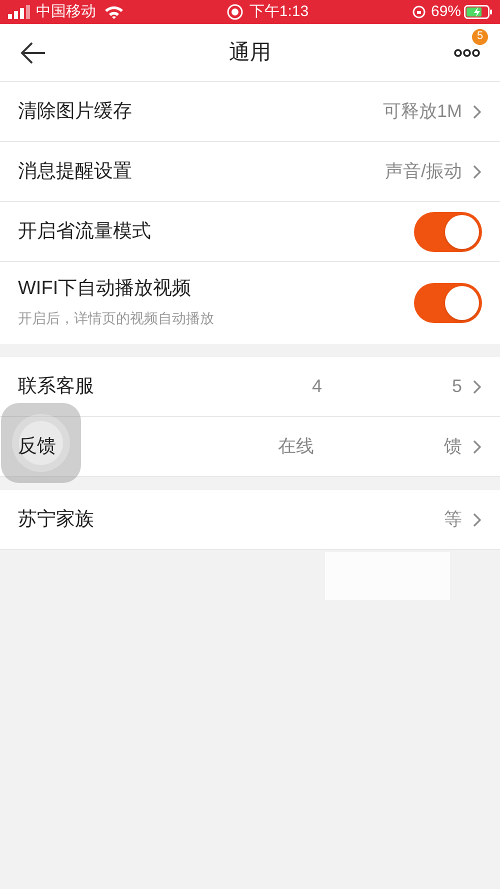  Describe the element at coordinates (116, 318) in the screenshot. I see `row-subtitle: 开启后，详情页的视频自动播放` at that location.